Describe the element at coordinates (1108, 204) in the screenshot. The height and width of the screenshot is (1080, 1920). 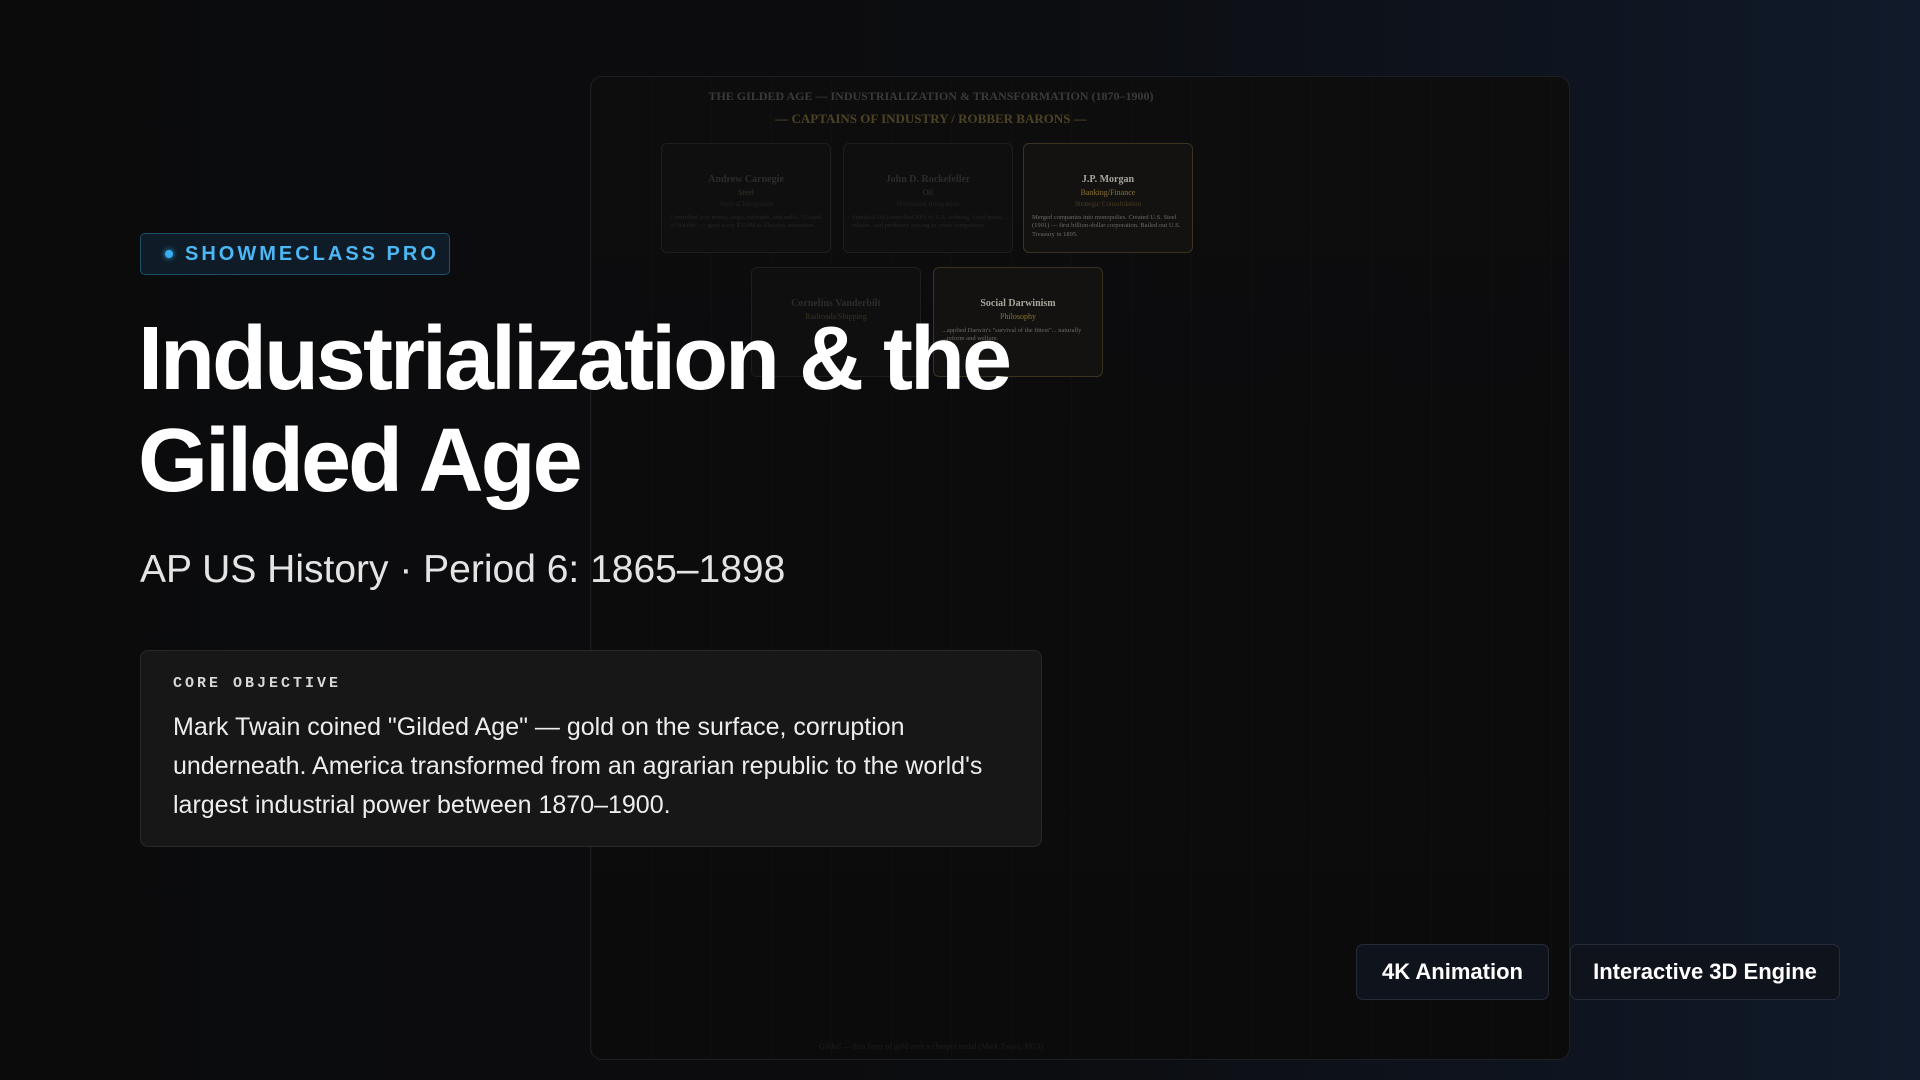
I see `card-strategy: Strategic Consolidation` at that location.